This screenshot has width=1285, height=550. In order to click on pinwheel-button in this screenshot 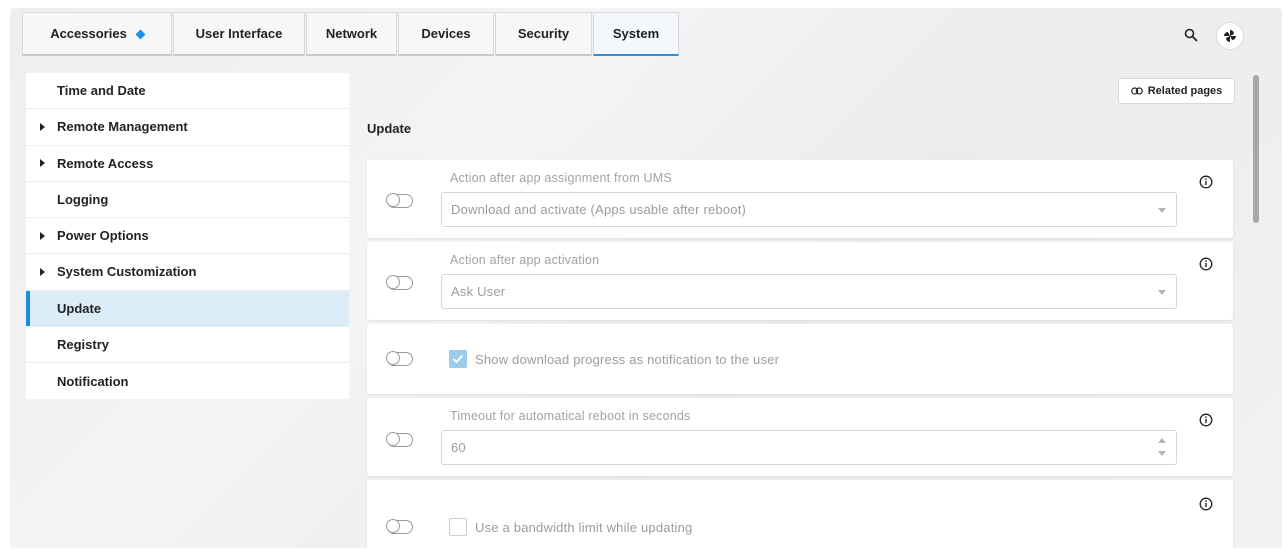, I will do `click(1230, 36)`.